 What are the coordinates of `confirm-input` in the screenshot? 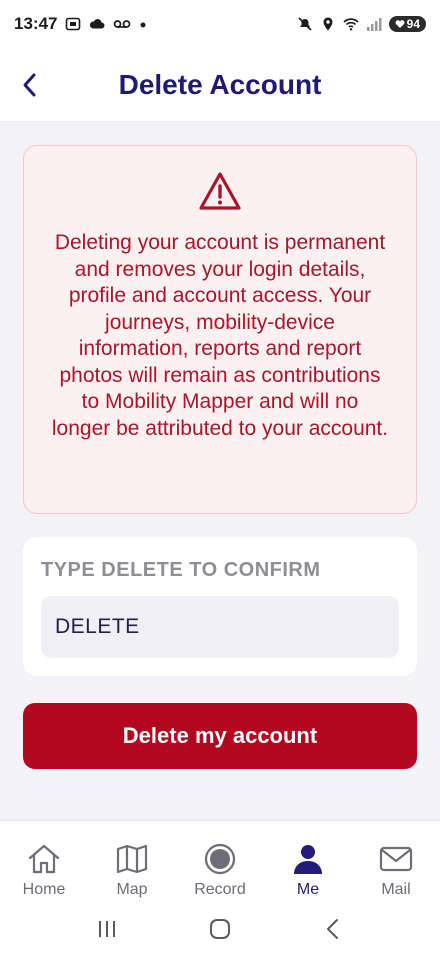 It's located at (220, 627).